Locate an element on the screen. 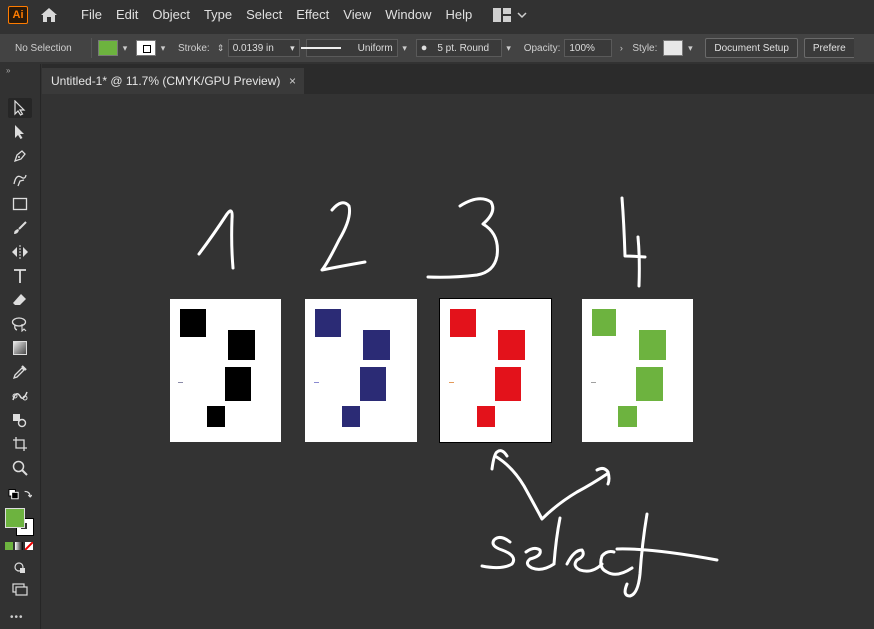 This screenshot has height=629, width=874. type-tool is located at coordinates (20, 276).